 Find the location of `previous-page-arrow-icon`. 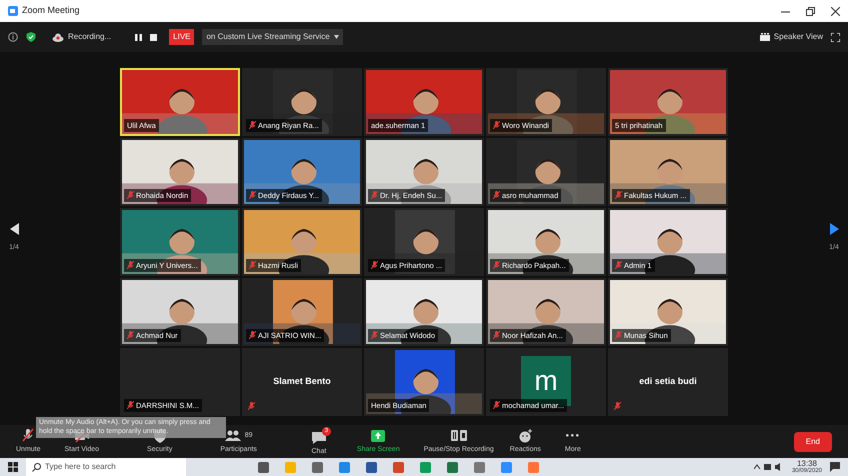

previous-page-arrow-icon is located at coordinates (14, 229).